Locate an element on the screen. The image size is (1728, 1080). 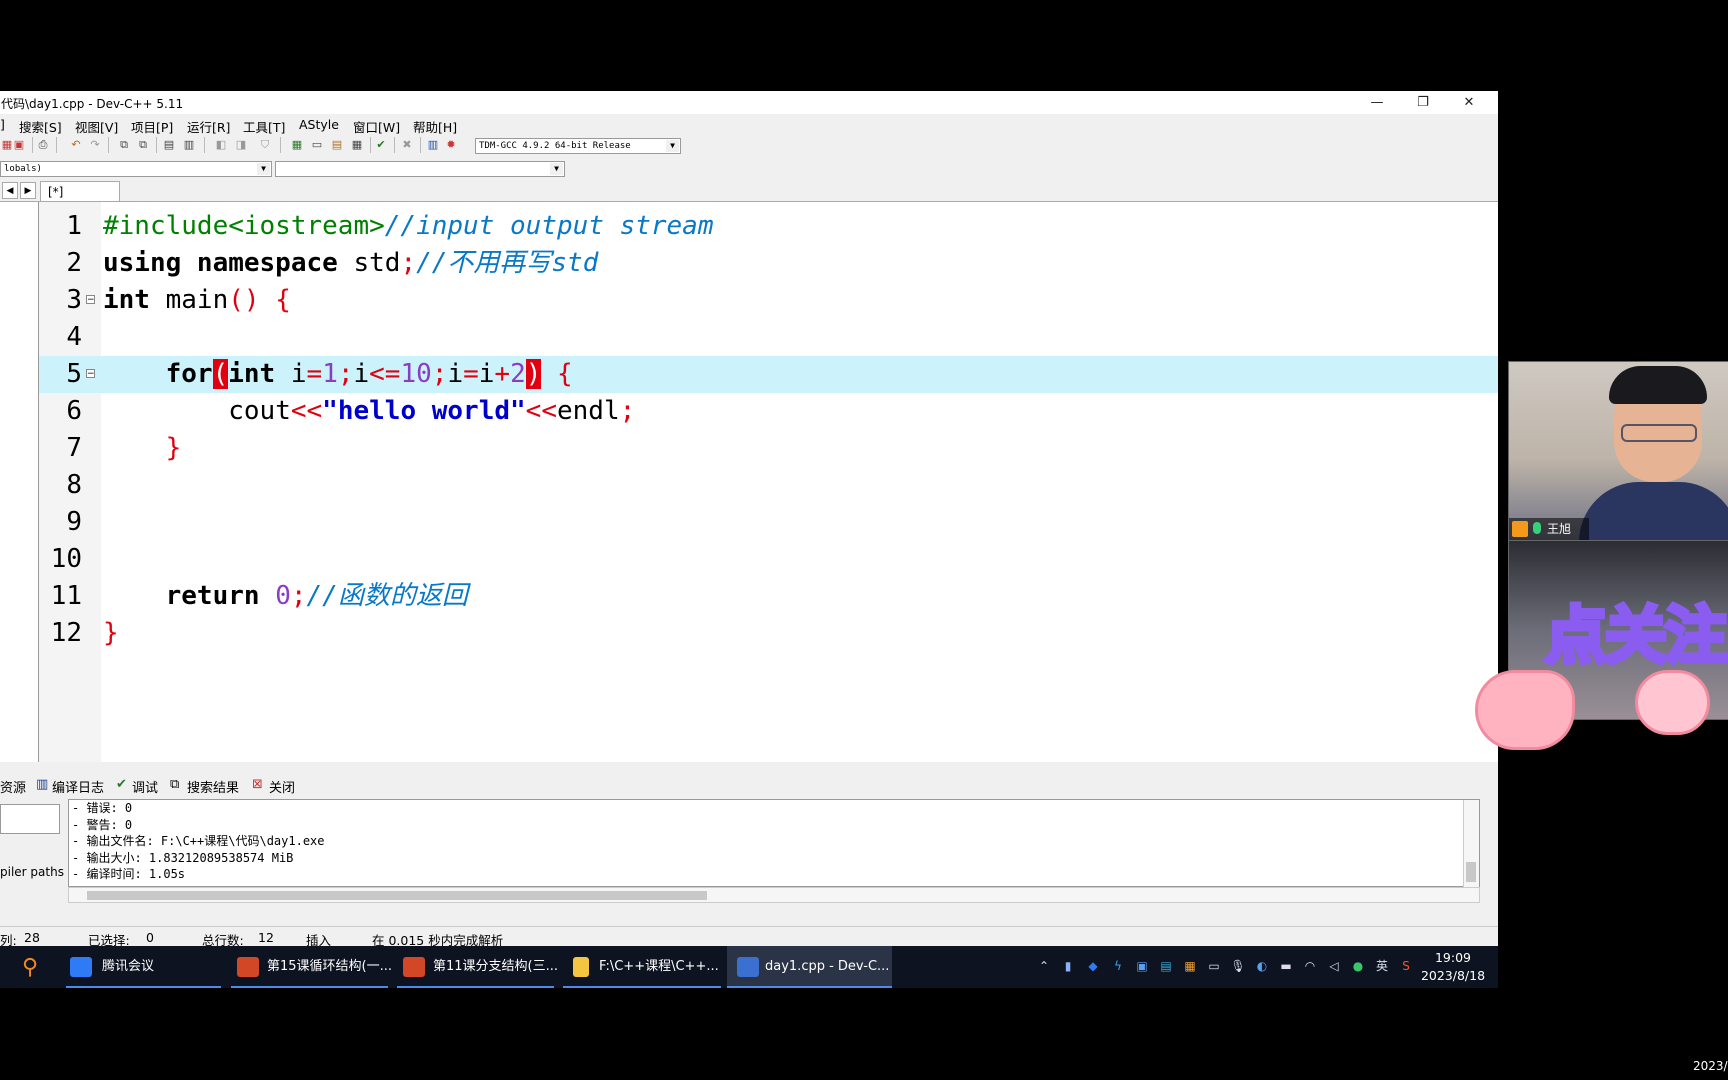
goto-icon: ▤ is located at coordinates (169, 145).